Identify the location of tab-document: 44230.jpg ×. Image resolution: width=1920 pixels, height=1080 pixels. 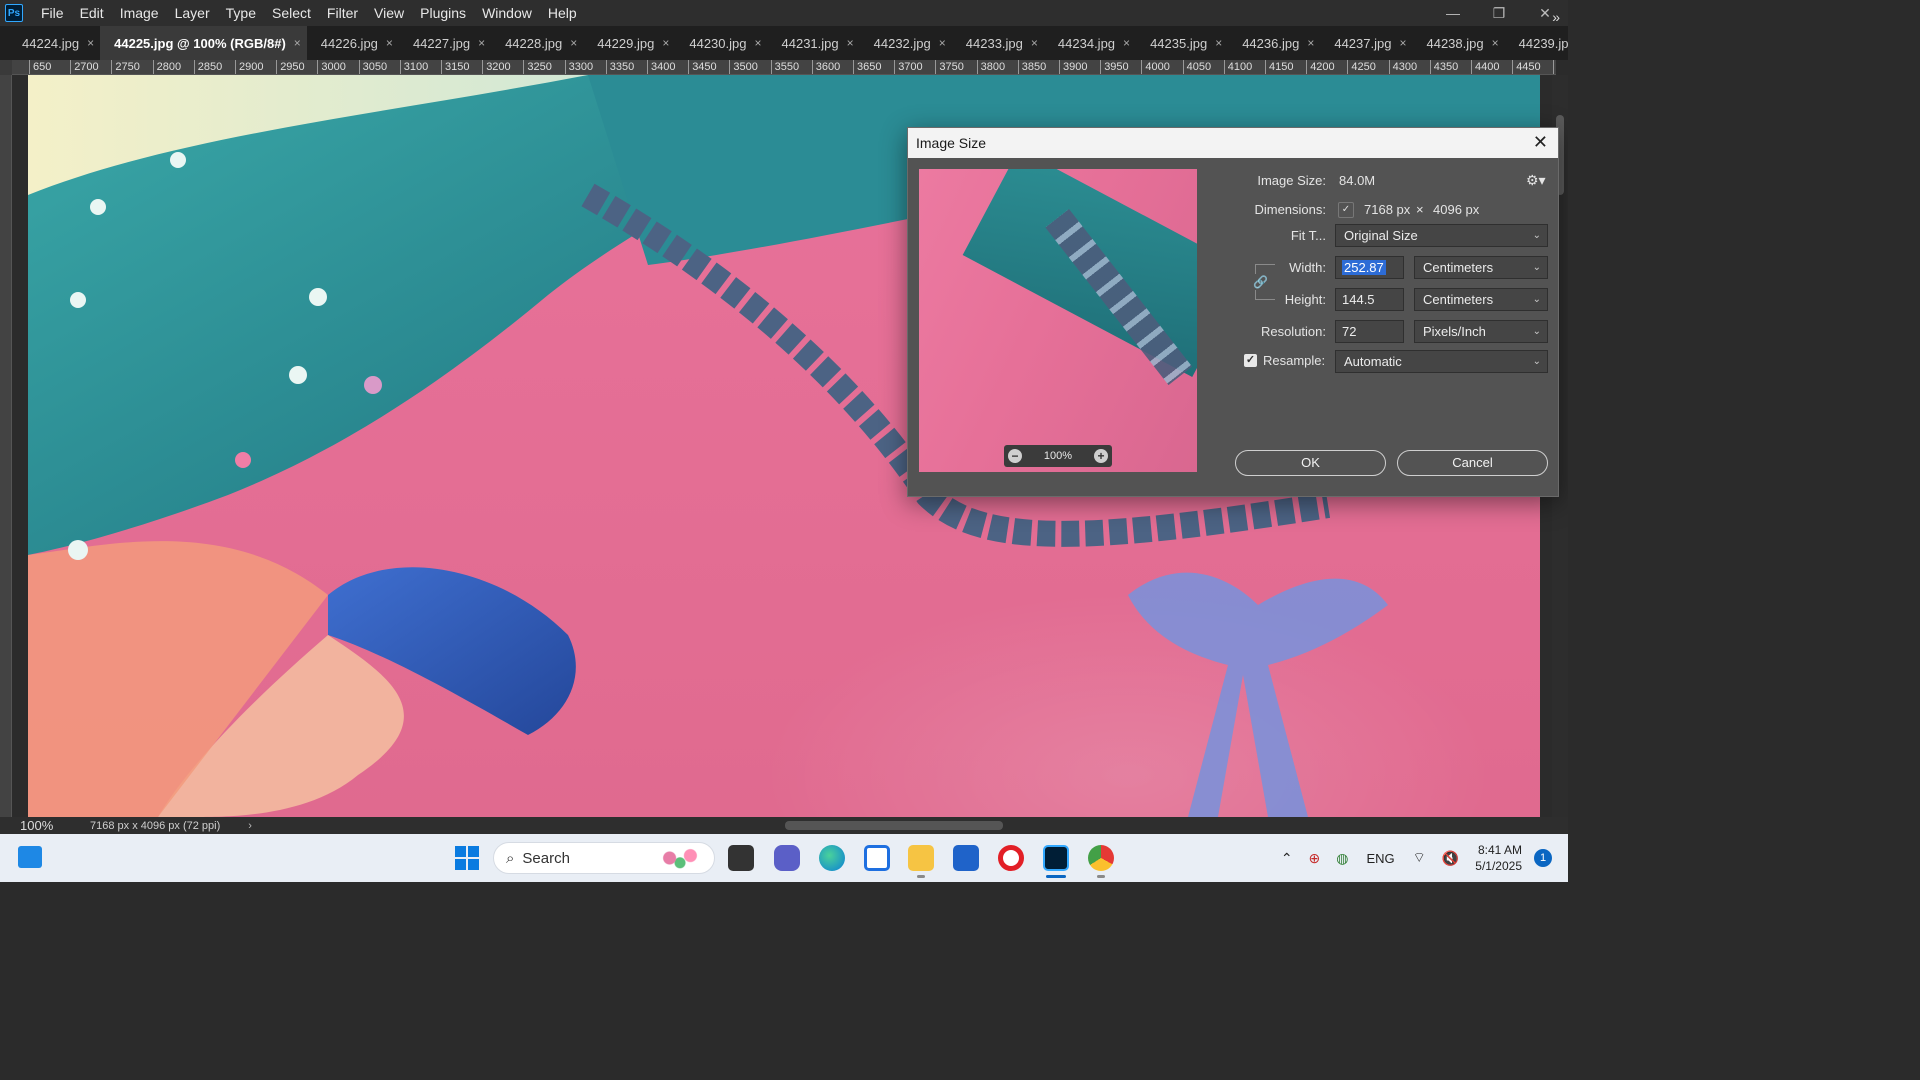
(721, 43).